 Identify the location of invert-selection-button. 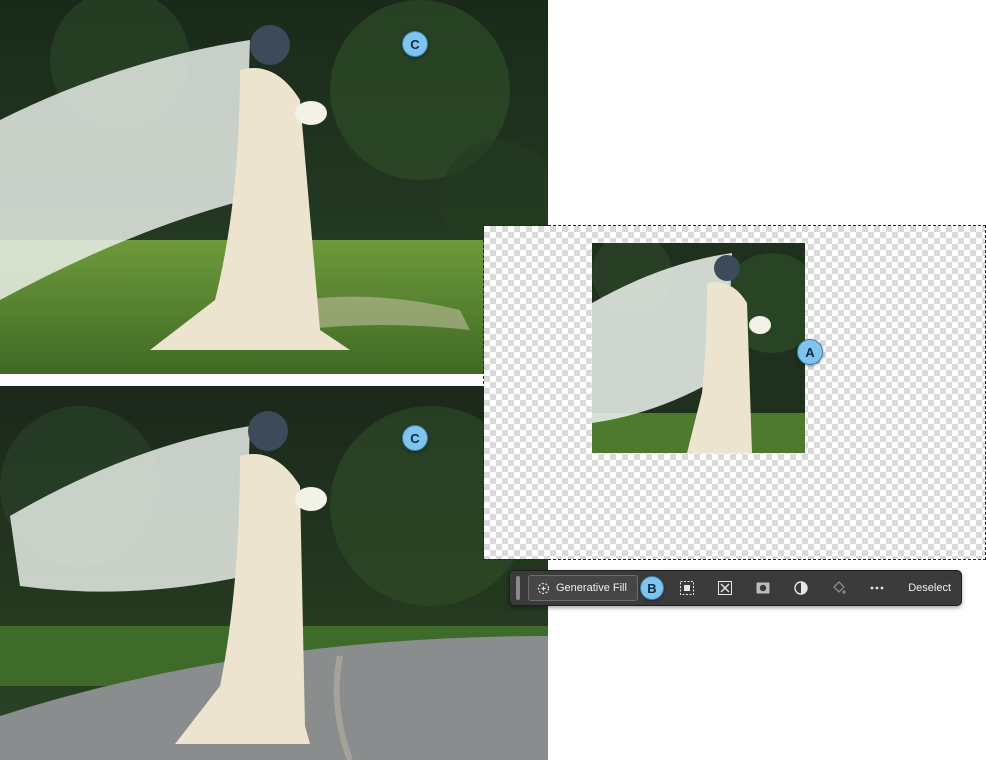
(725, 588).